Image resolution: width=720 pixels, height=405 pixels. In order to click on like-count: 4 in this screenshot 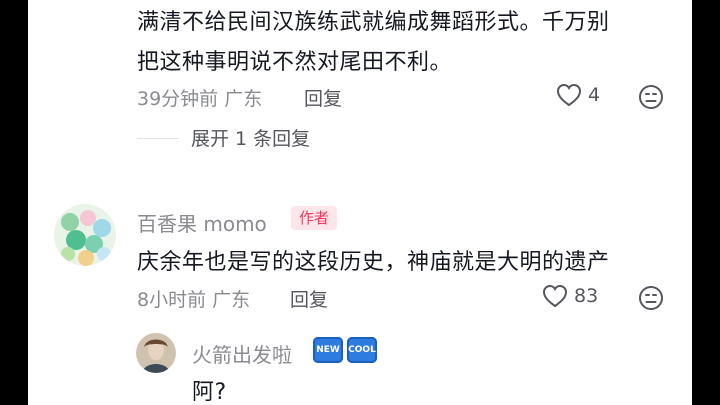, I will do `click(594, 95)`.